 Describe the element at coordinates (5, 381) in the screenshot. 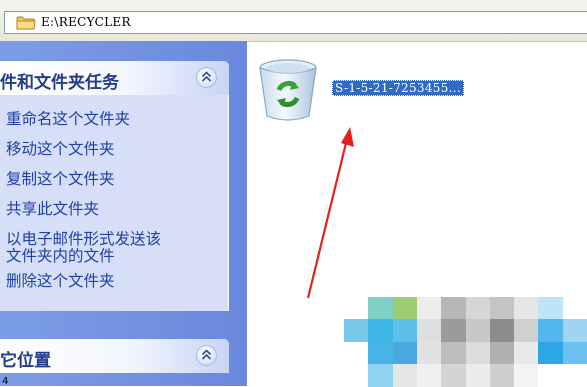

I see `page-fragment: 4` at that location.